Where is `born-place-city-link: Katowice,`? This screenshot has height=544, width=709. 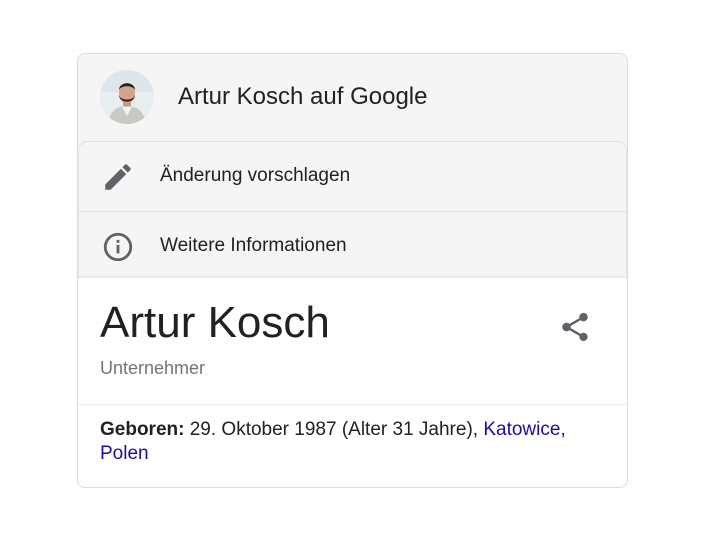 born-place-city-link: Katowice, is located at coordinates (524, 429).